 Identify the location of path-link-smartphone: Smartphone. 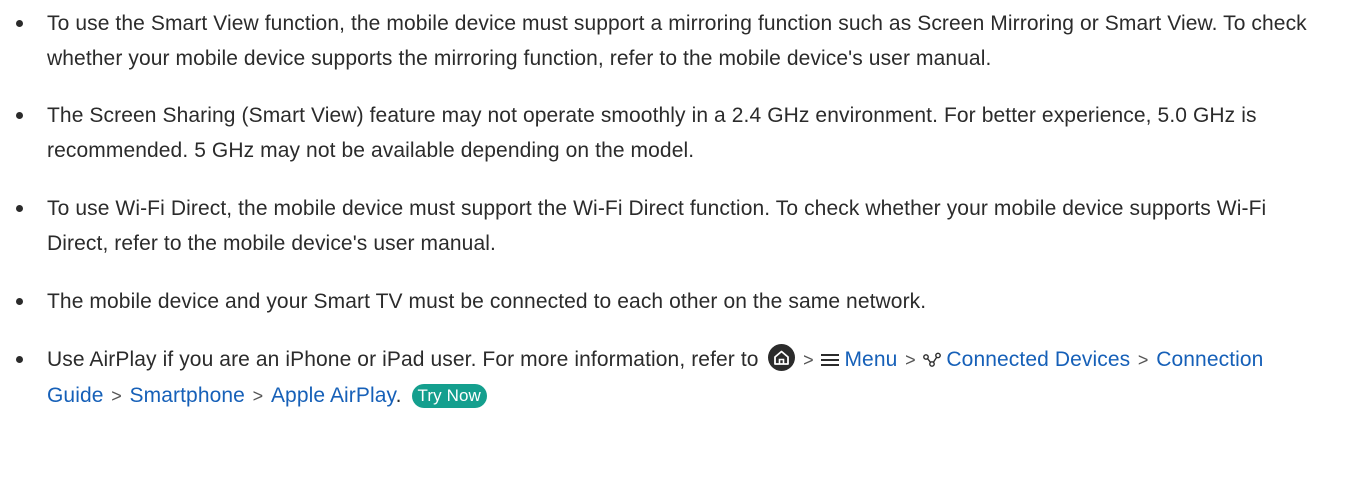
(187, 395).